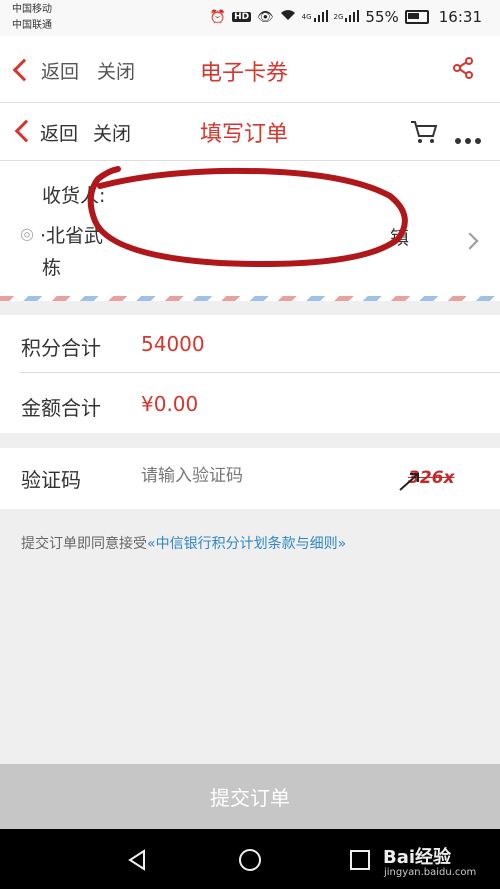  Describe the element at coordinates (250, 374) in the screenshot. I see `totals-section: 积分合计 54000 金额合计 ¥0.00` at that location.